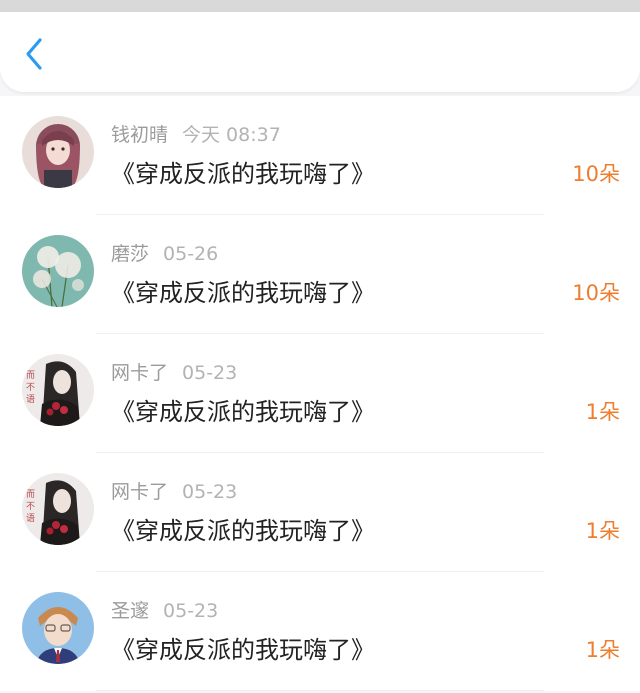 This screenshot has width=640, height=693. I want to click on user-name: 圣邃, so click(130, 611).